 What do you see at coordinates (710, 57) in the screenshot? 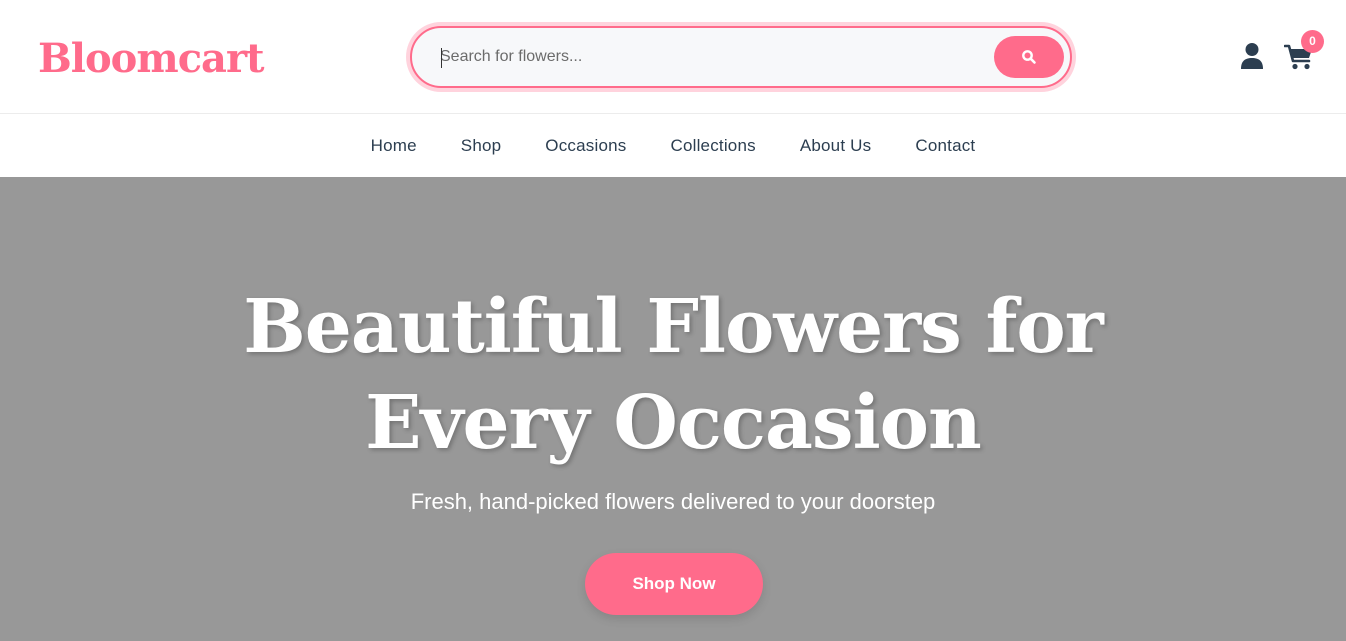
I see `search-input` at bounding box center [710, 57].